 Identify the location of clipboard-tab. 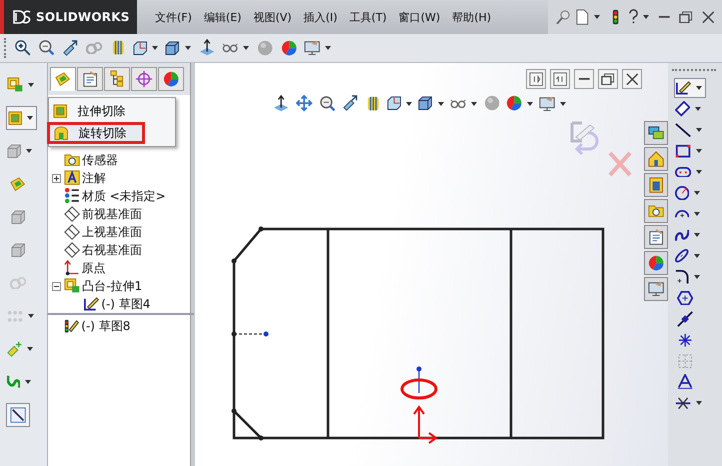
(656, 237).